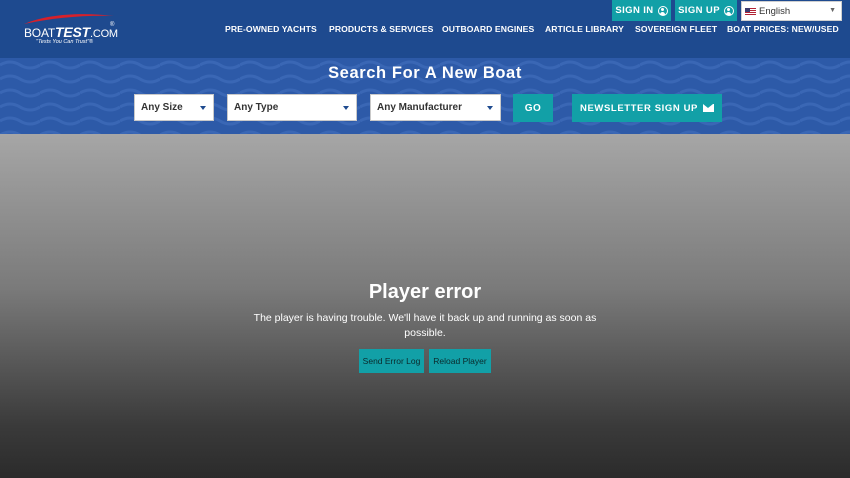 The height and width of the screenshot is (478, 850). Describe the element at coordinates (708, 108) in the screenshot. I see `envelope-icon` at that location.